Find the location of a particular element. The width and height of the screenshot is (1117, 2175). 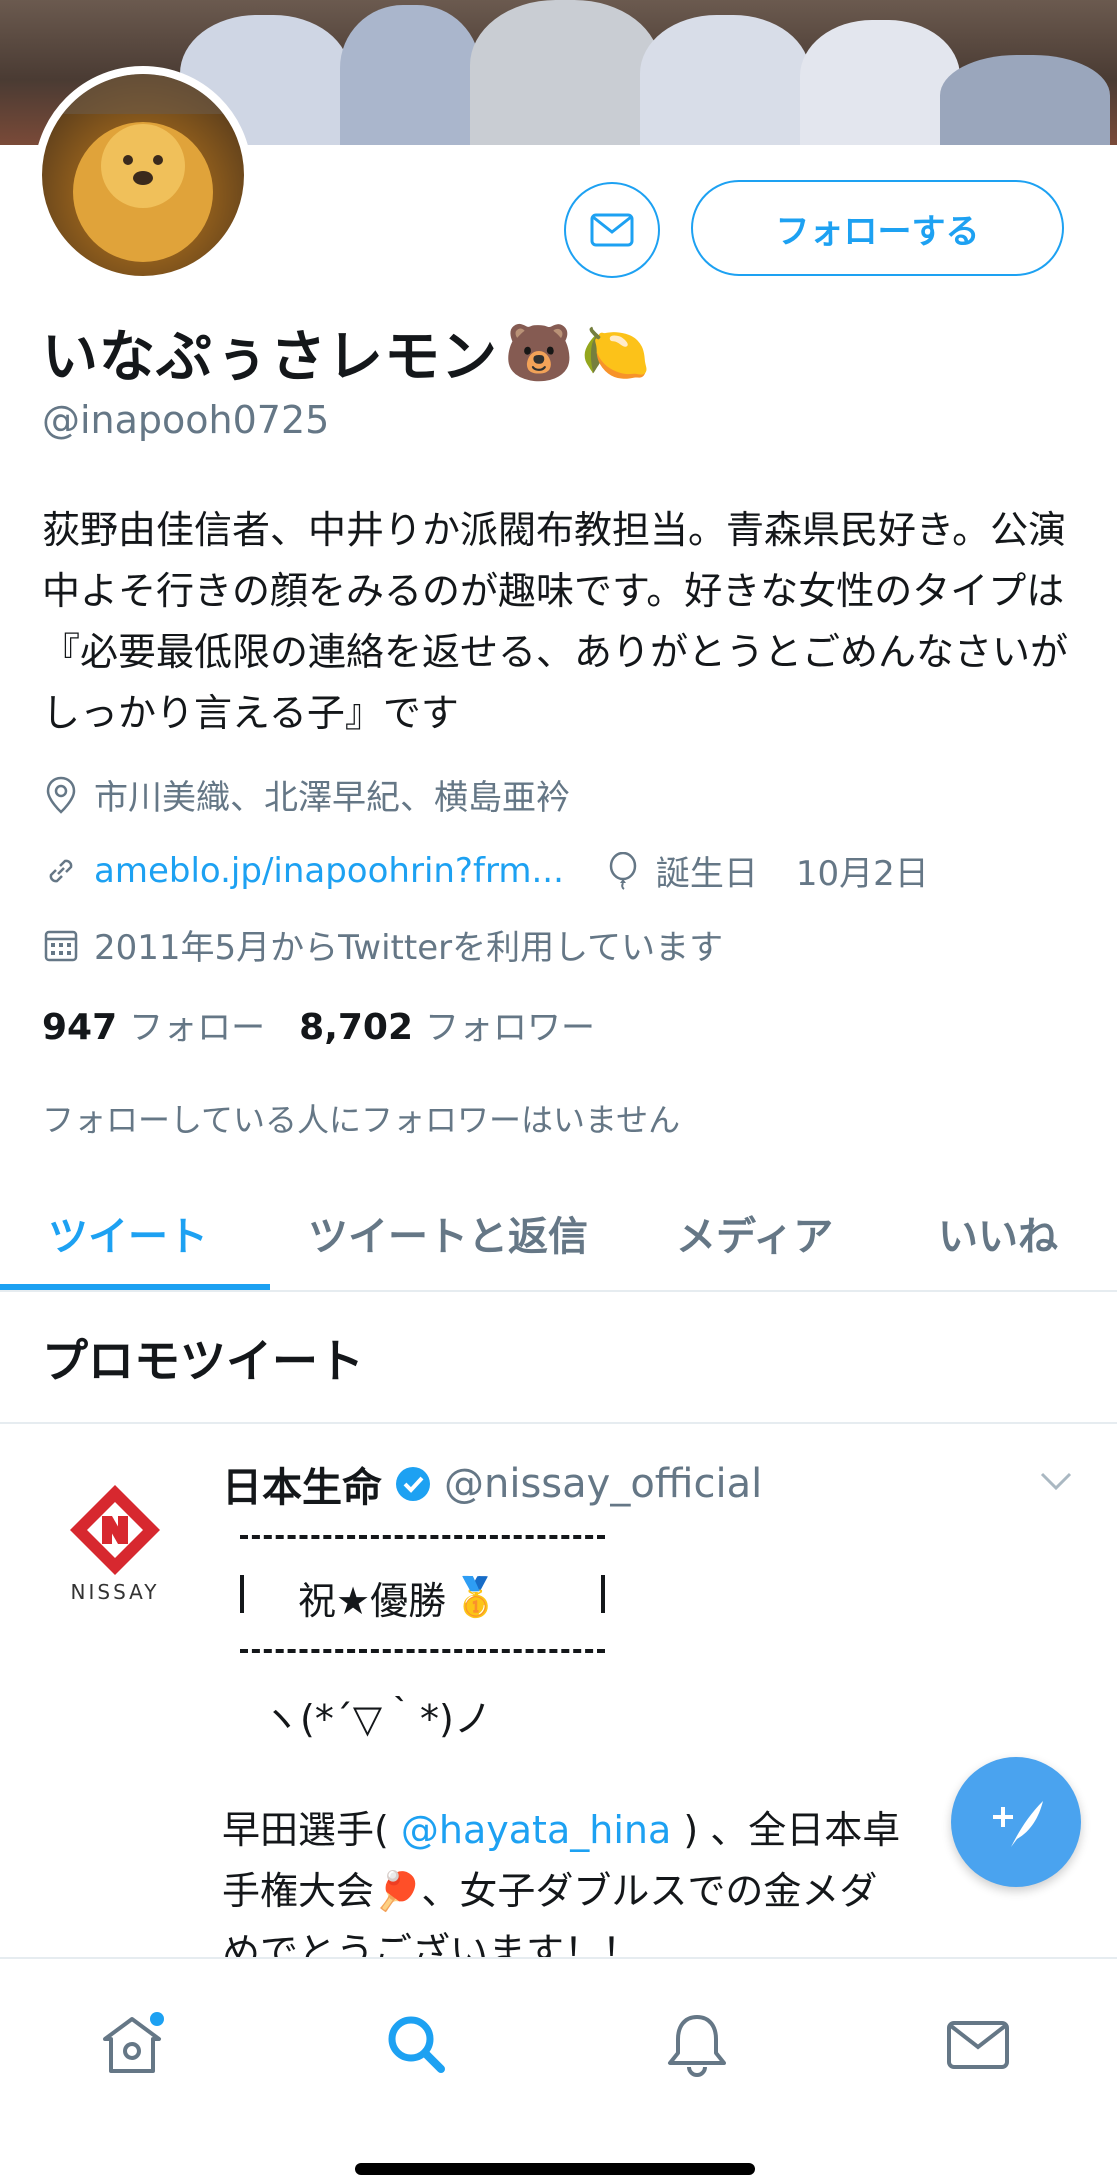

messages-mail-icon is located at coordinates (978, 2045).